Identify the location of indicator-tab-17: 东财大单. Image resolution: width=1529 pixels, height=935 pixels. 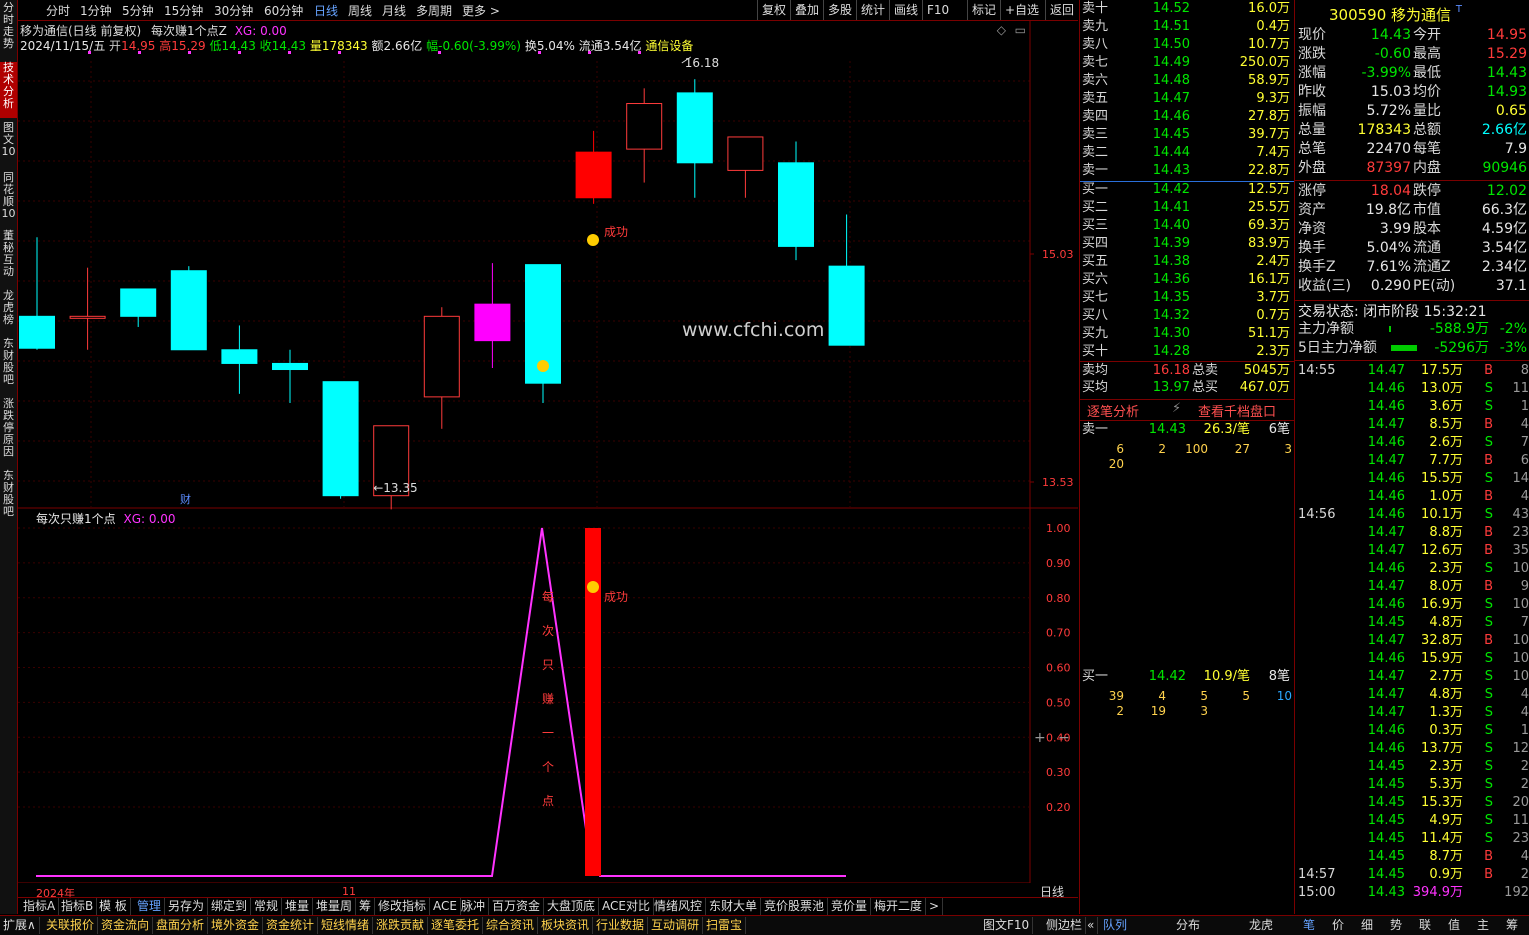
(734, 906).